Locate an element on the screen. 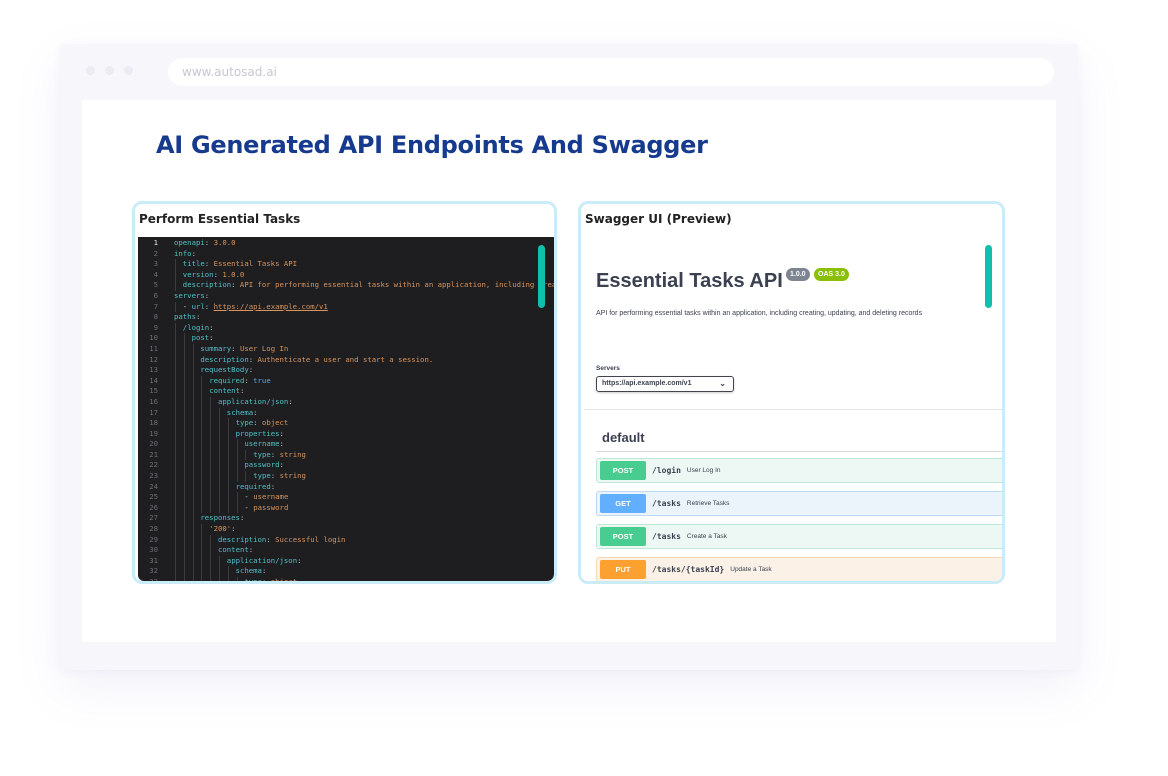 The image size is (1168, 776). api-title: Essential Tasks API is located at coordinates (689, 281).